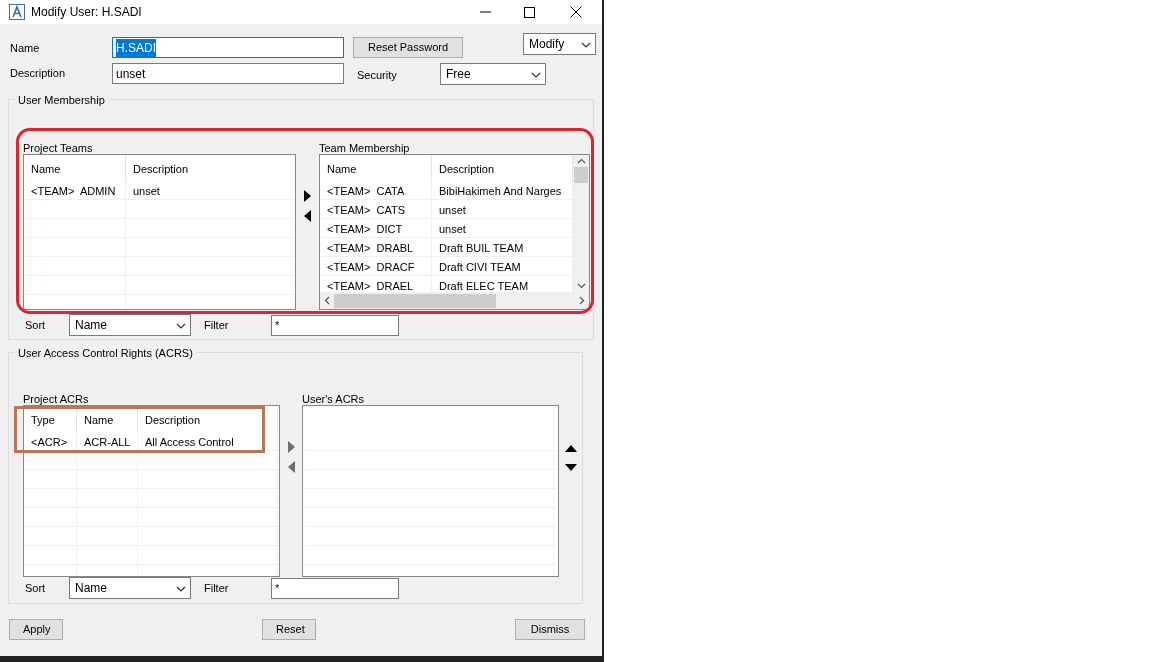 Image resolution: width=1152 pixels, height=662 pixels. What do you see at coordinates (559, 44) in the screenshot?
I see `dropdown: Modify` at bounding box center [559, 44].